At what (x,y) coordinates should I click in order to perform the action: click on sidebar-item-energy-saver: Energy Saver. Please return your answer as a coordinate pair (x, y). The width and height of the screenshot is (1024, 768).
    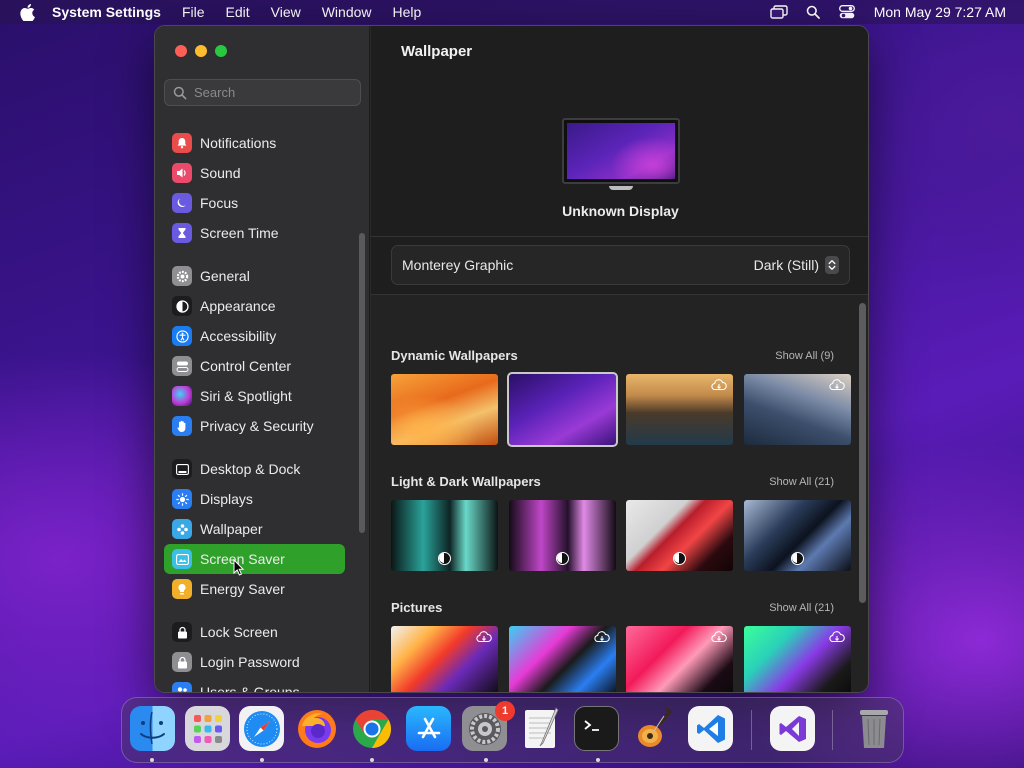
    Looking at the image, I should click on (254, 589).